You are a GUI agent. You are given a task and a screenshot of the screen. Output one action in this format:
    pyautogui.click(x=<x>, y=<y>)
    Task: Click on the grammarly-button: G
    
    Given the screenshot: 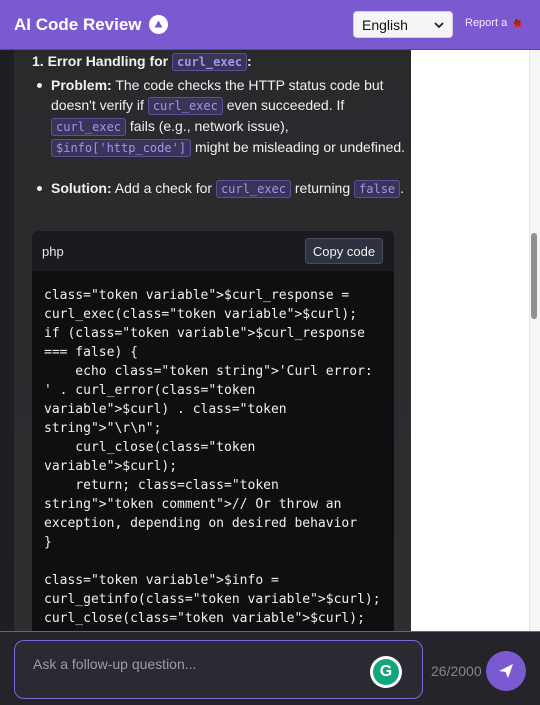 What is the action you would take?
    pyautogui.click(x=386, y=672)
    